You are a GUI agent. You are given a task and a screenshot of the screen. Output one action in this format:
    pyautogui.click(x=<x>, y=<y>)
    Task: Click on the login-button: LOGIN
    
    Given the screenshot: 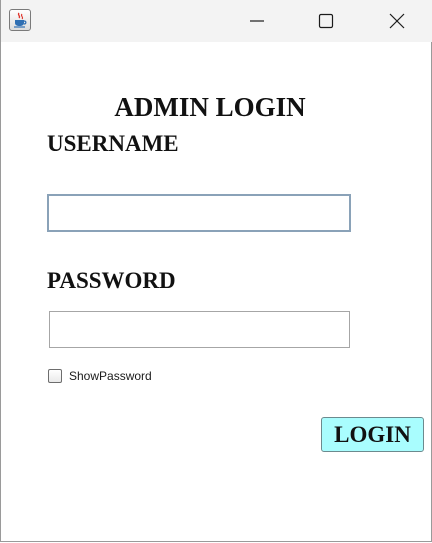 What is the action you would take?
    pyautogui.click(x=372, y=434)
    